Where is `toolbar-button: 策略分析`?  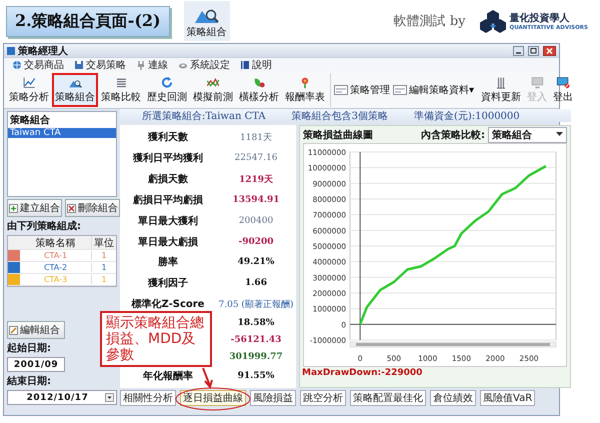 toolbar-button: 策略分析 is located at coordinates (29, 90).